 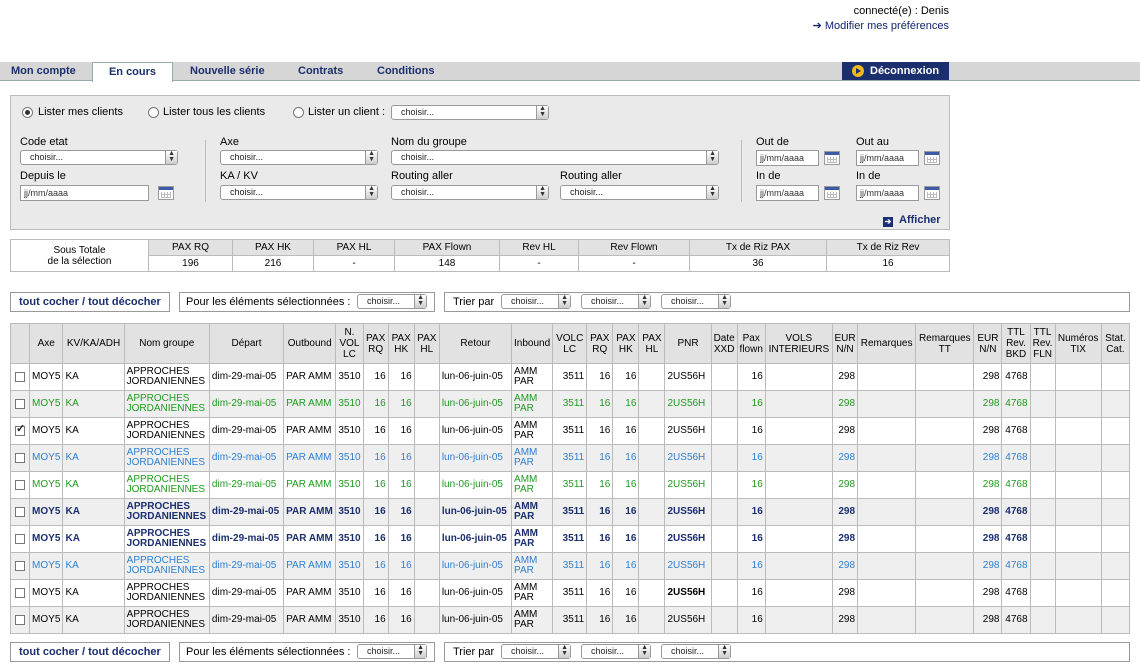 What do you see at coordinates (299, 157) in the screenshot?
I see `axe-select: choisir... ▲ ▼` at bounding box center [299, 157].